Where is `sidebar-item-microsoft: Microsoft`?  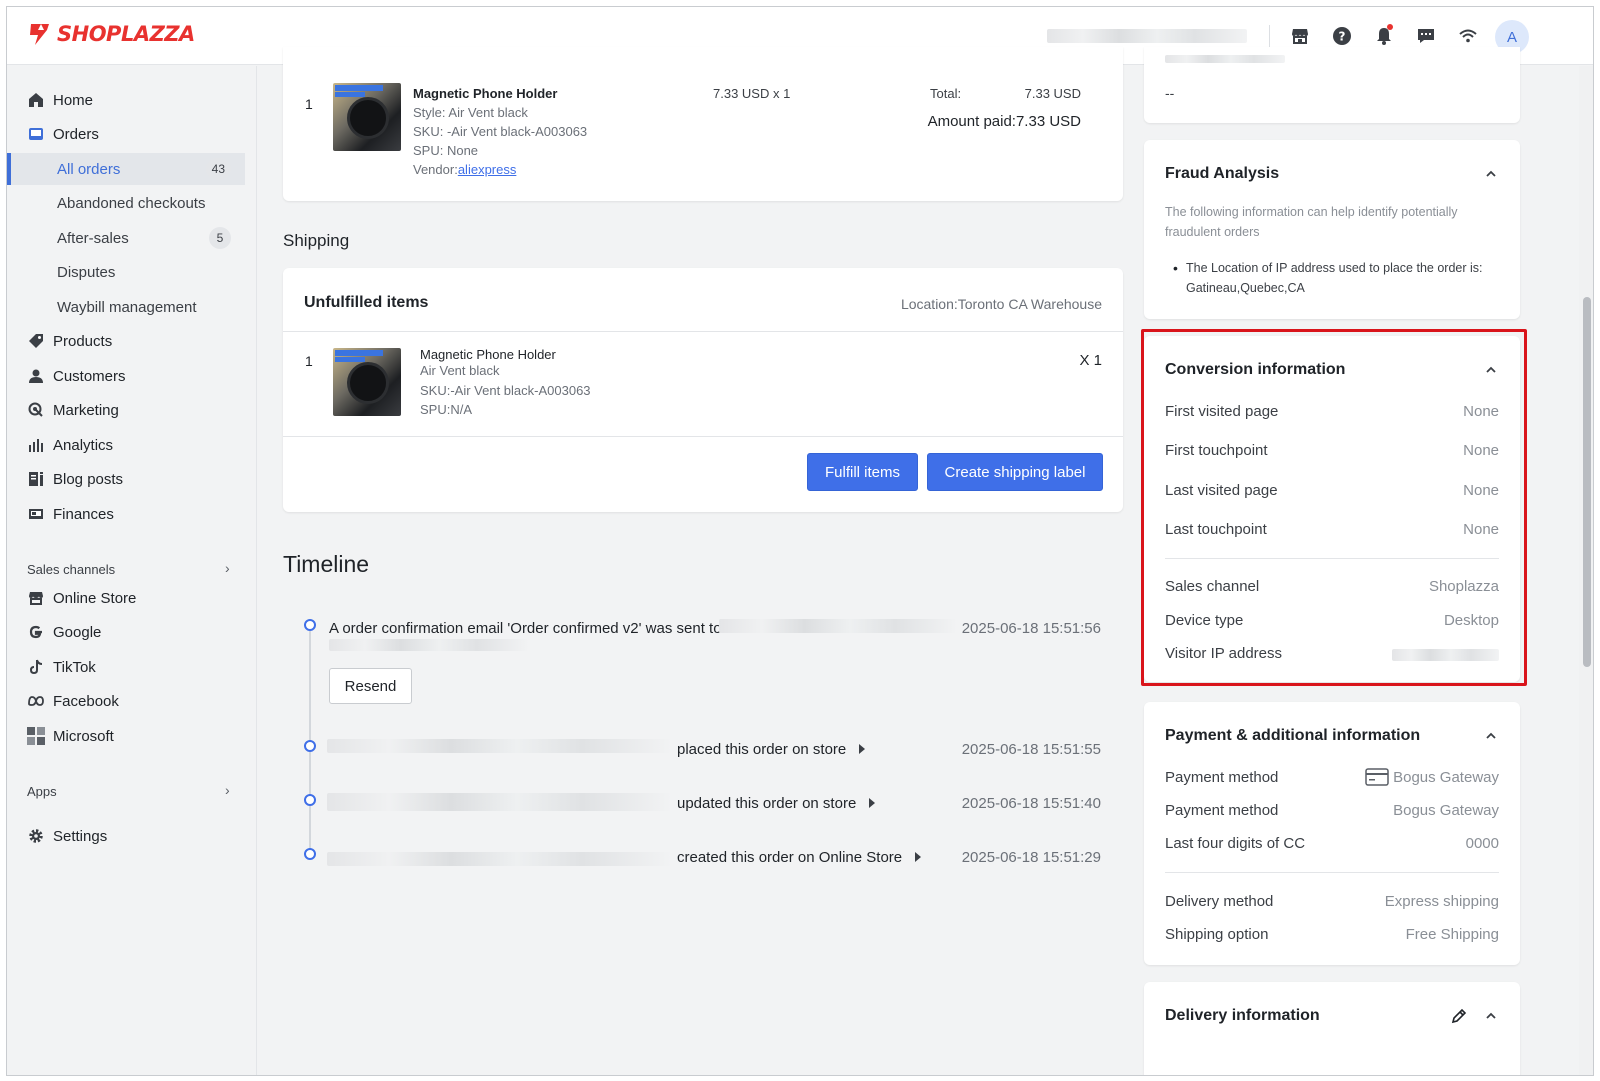
sidebar-item-microsoft: Microsoft is located at coordinates (126, 736).